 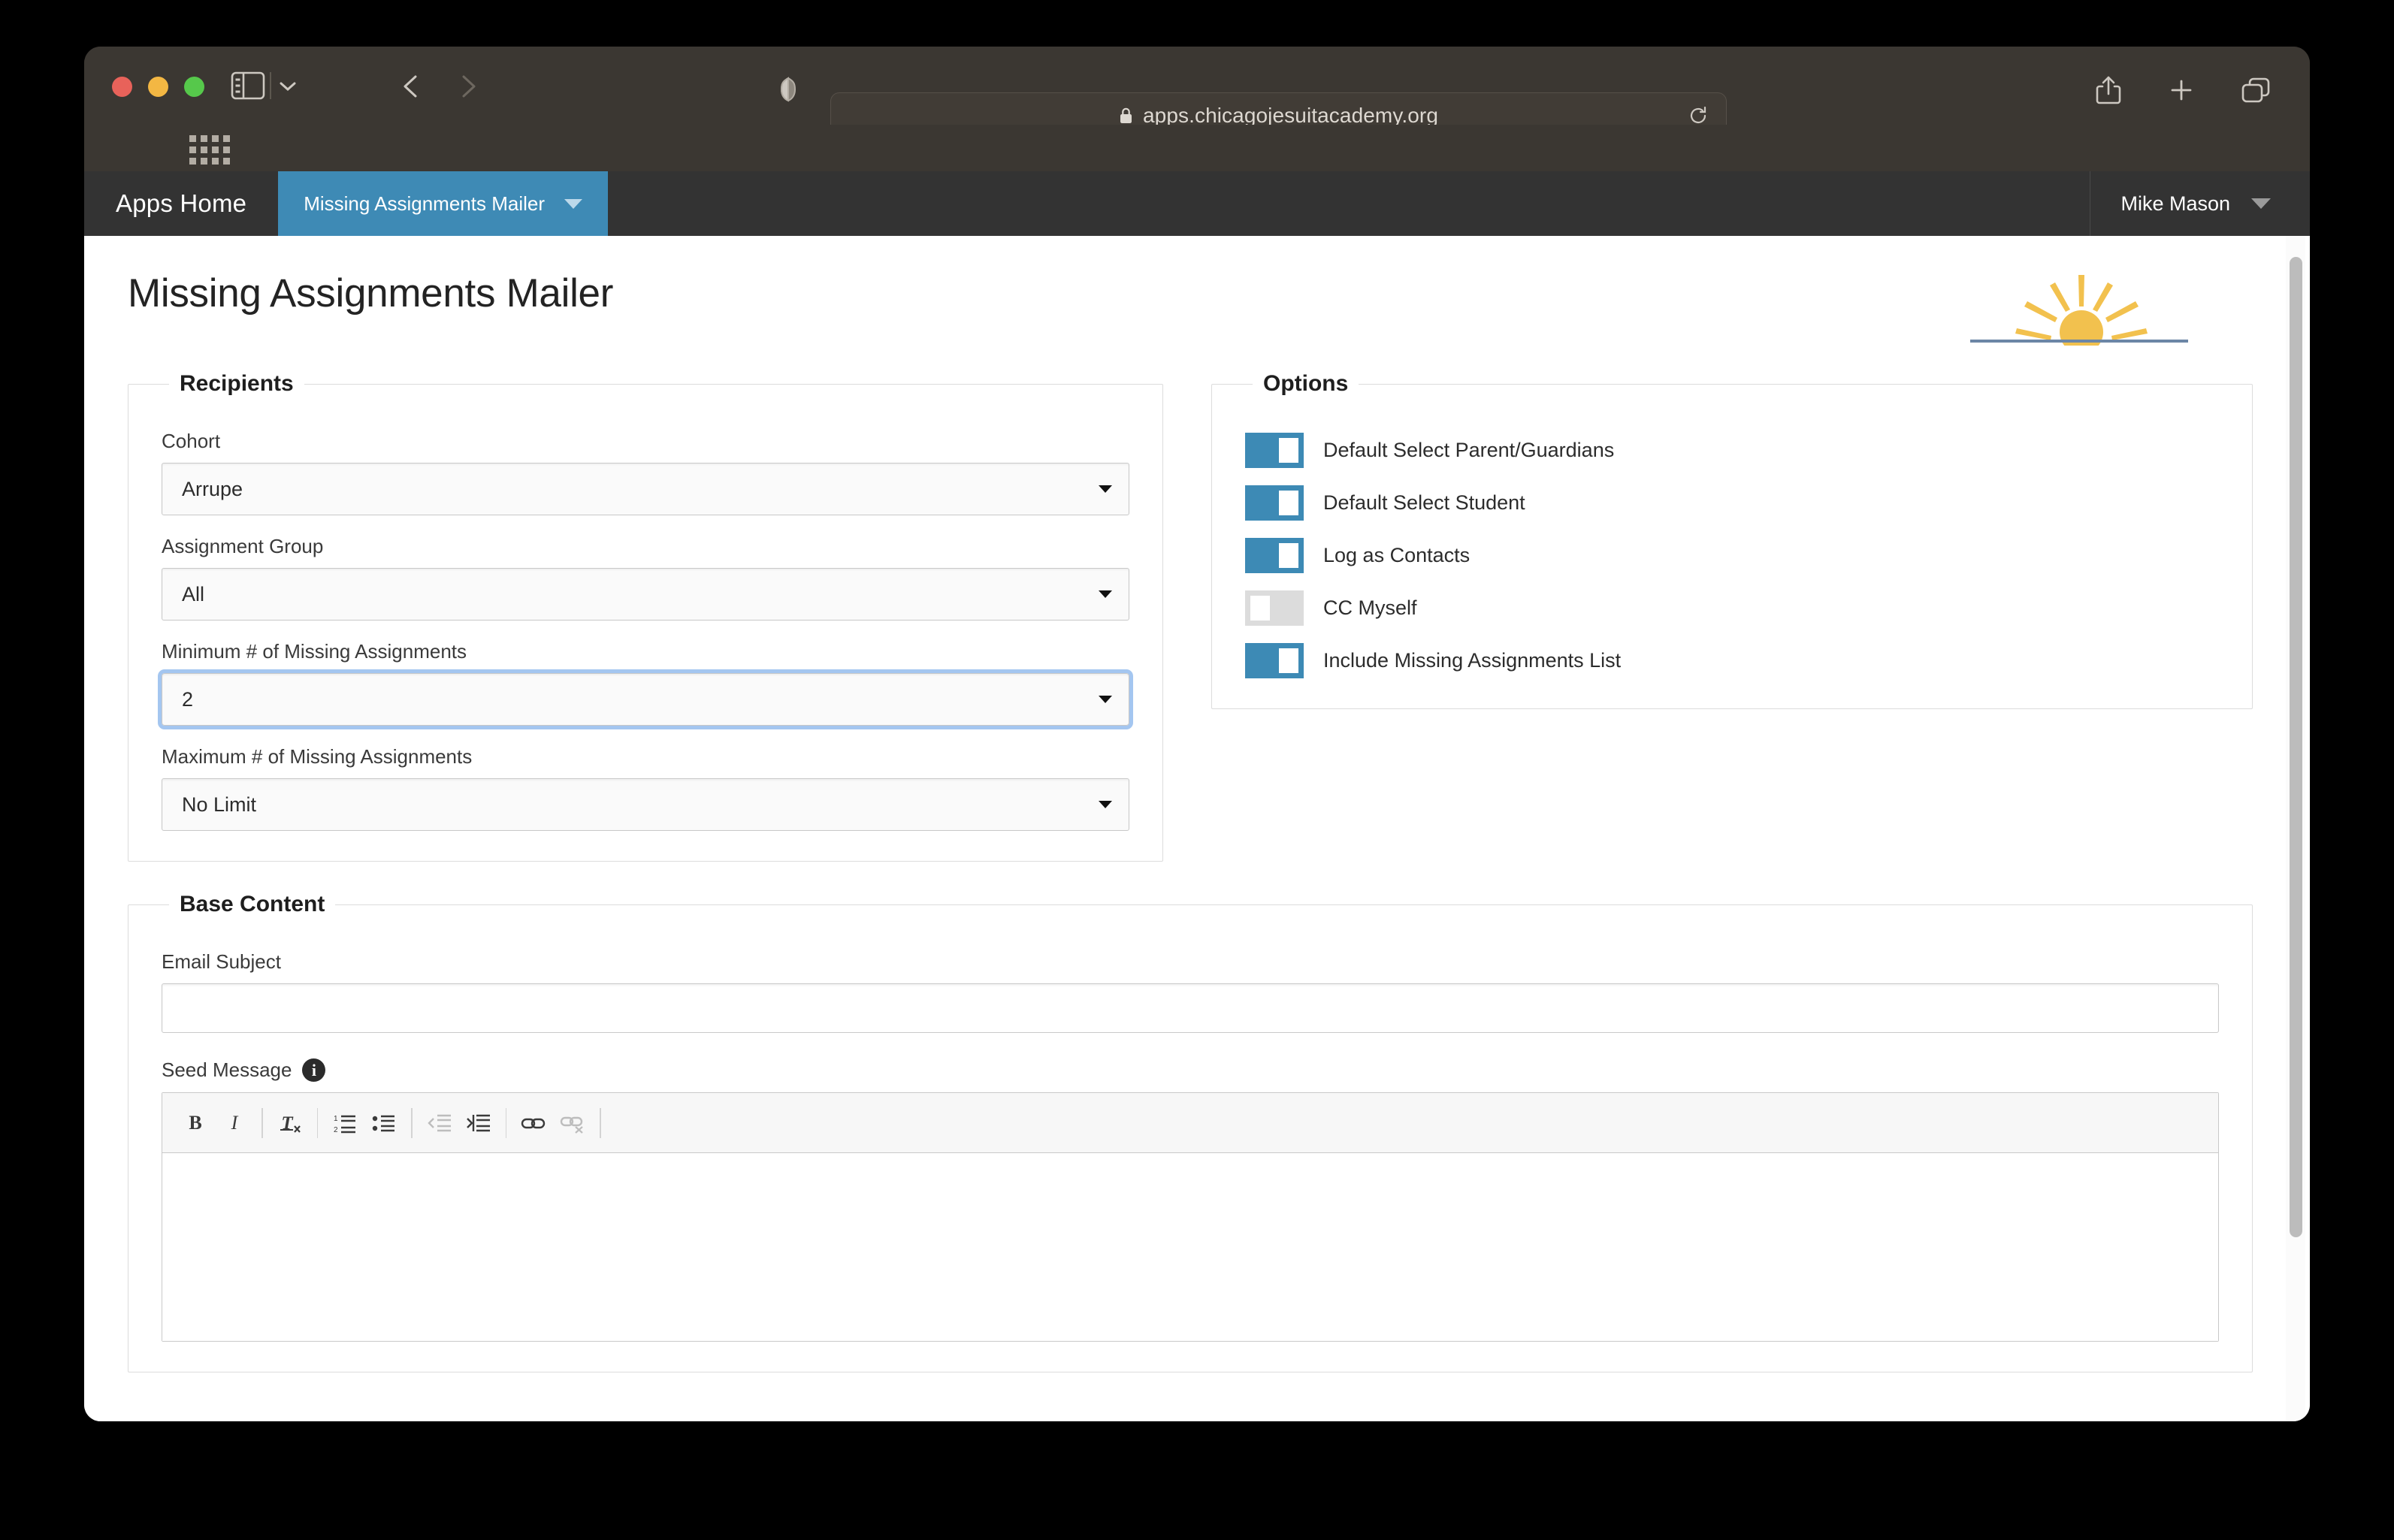 What do you see at coordinates (2256, 90) in the screenshot?
I see `tab-overview-icon` at bounding box center [2256, 90].